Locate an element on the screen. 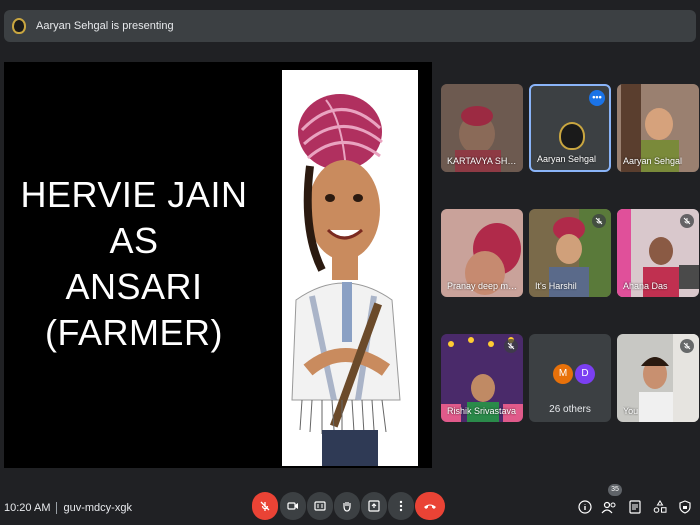 The image size is (700, 525). others-count: 26 others is located at coordinates (570, 409).